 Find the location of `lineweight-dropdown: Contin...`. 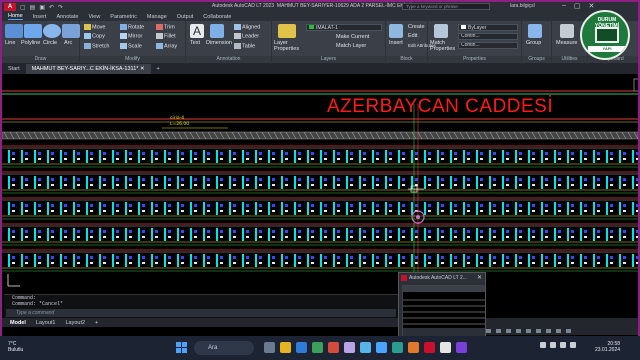

lineweight-dropdown: Contin... is located at coordinates (488, 45).